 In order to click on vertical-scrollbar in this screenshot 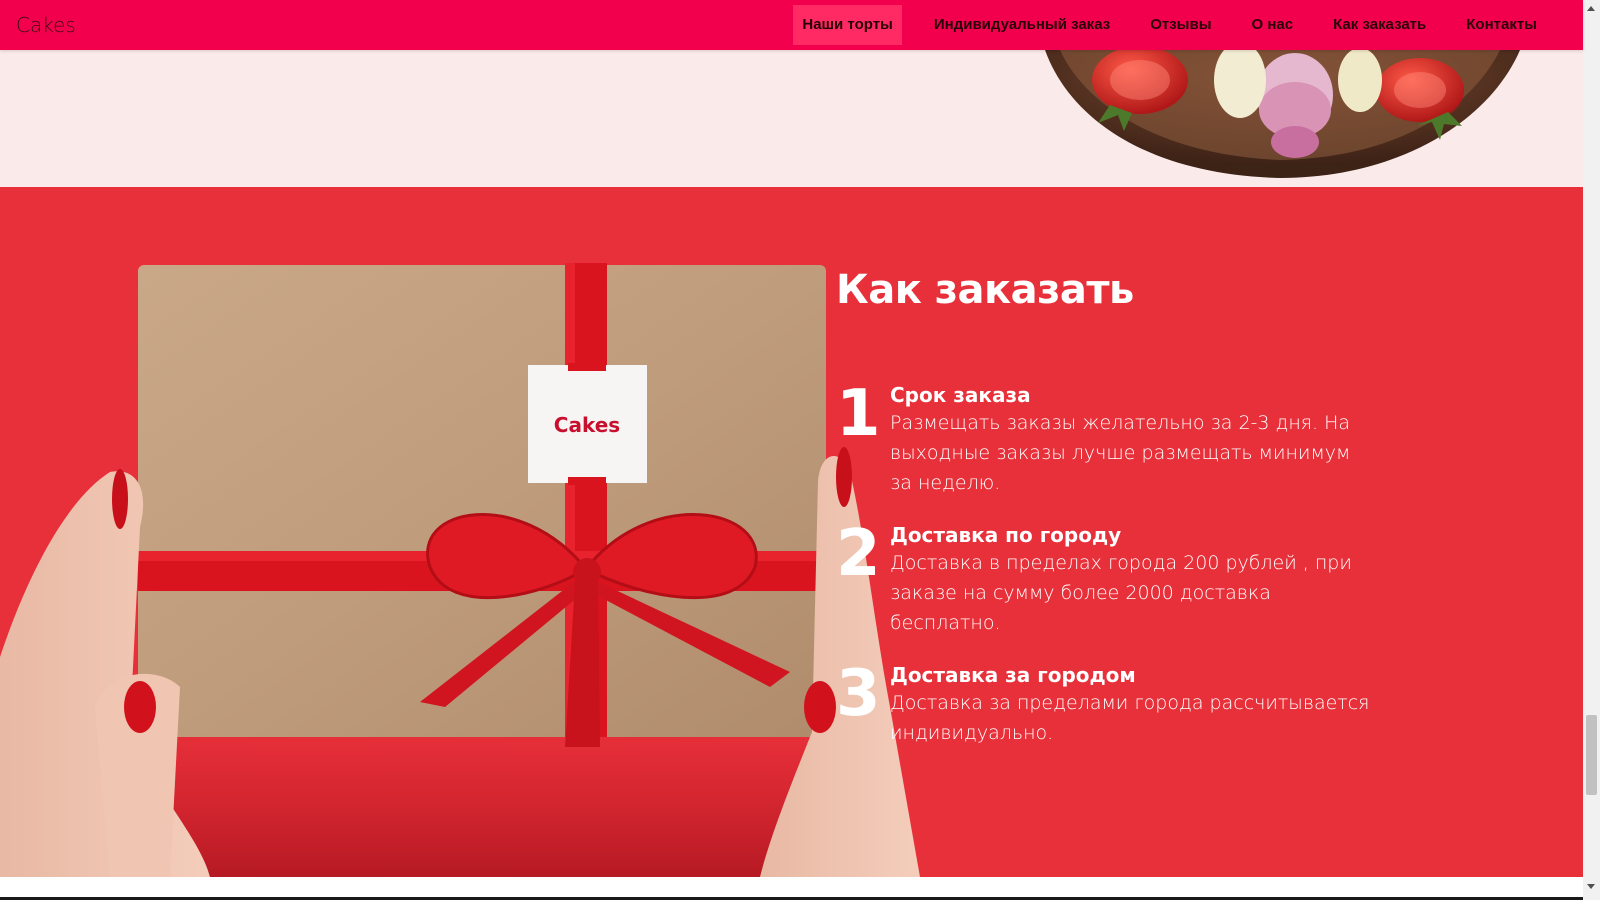, I will do `click(1591, 450)`.